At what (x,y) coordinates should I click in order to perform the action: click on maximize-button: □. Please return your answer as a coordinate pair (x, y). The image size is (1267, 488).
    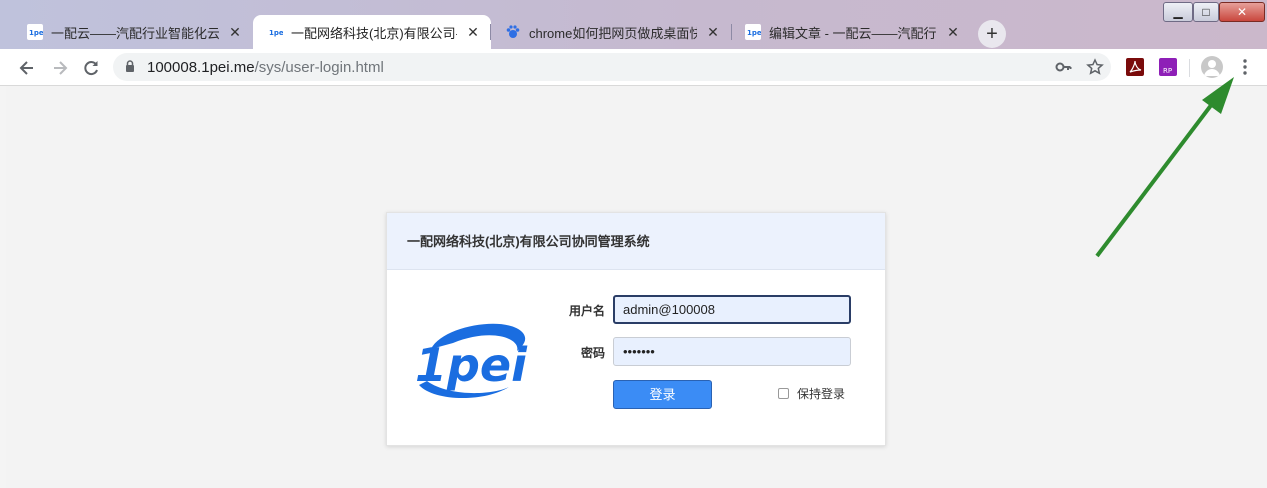
    Looking at the image, I should click on (1206, 12).